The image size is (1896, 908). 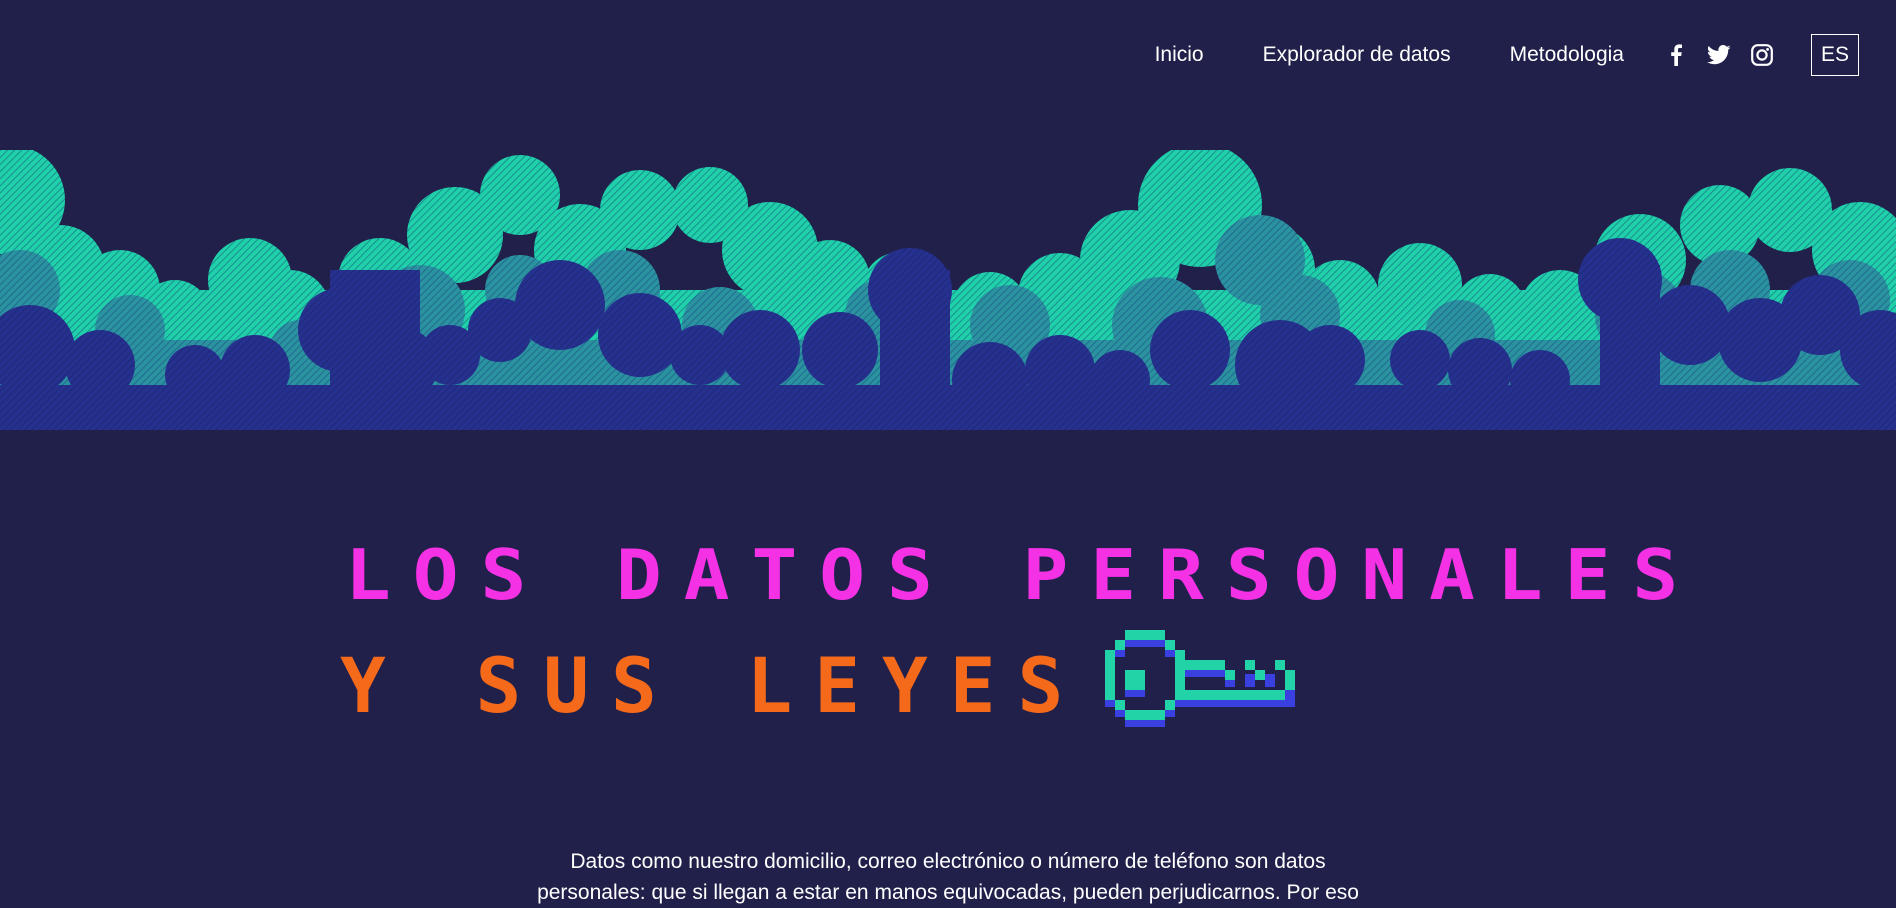 What do you see at coordinates (1023, 574) in the screenshot?
I see `hero-title-line-1: LOS DATOS PERSONALES` at bounding box center [1023, 574].